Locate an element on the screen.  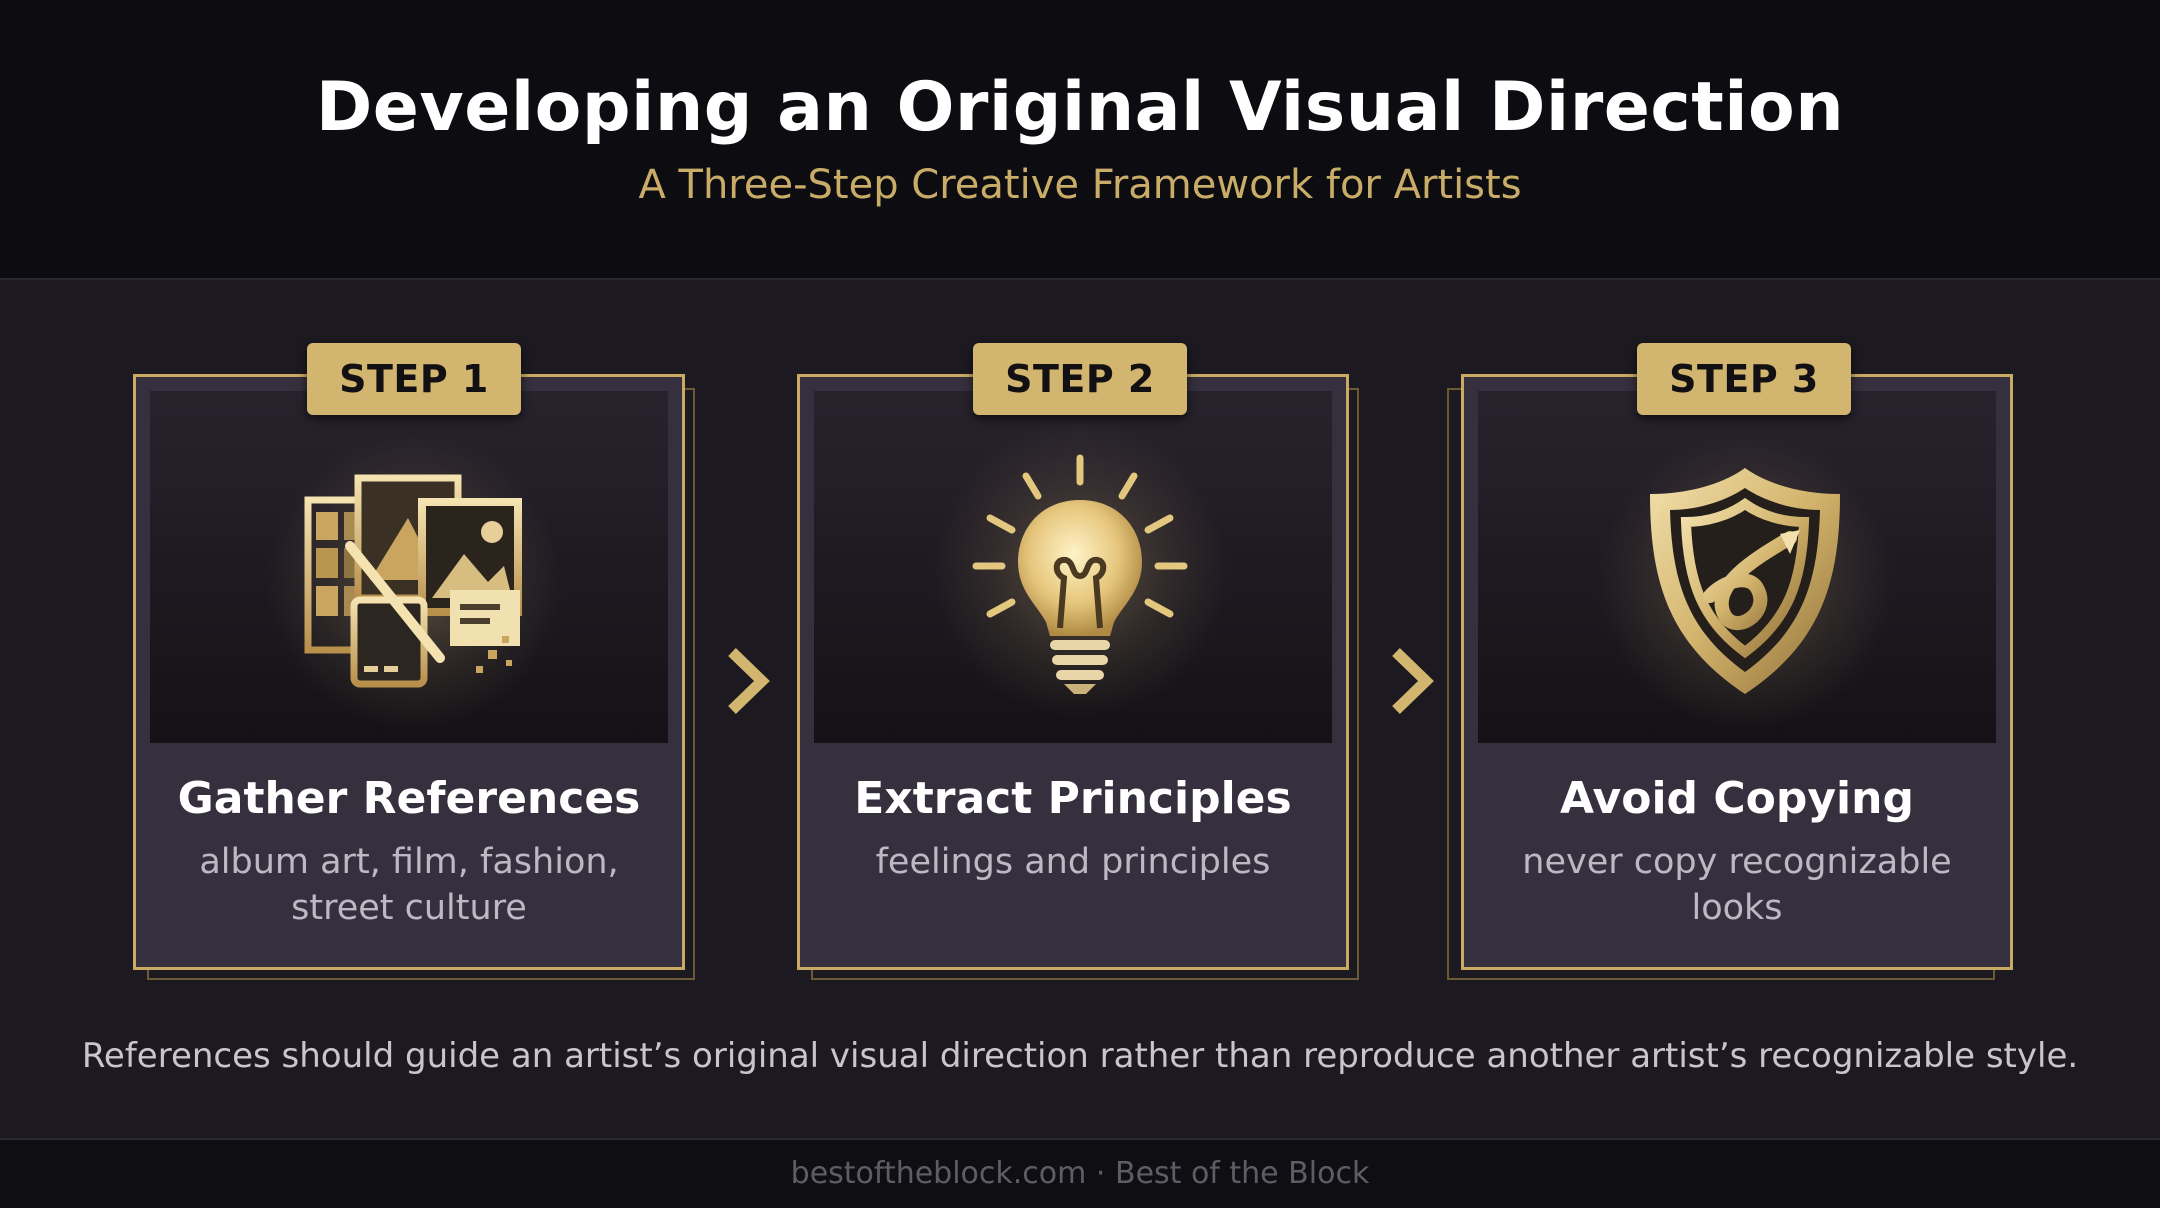
image-collage-icon is located at coordinates (413, 581).